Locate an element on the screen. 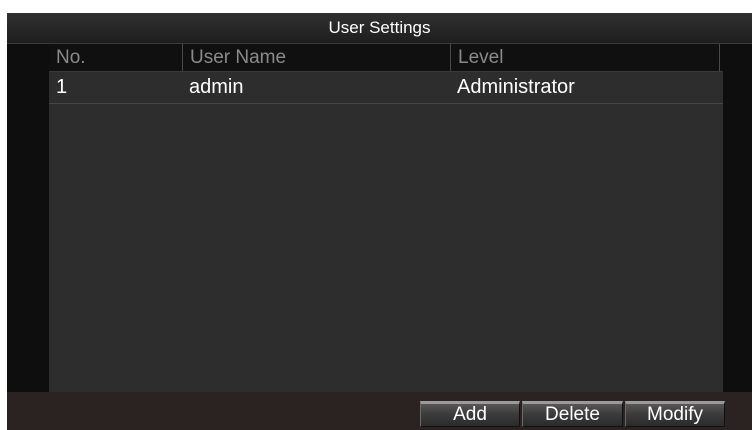  column-header-level: Level is located at coordinates (585, 57).